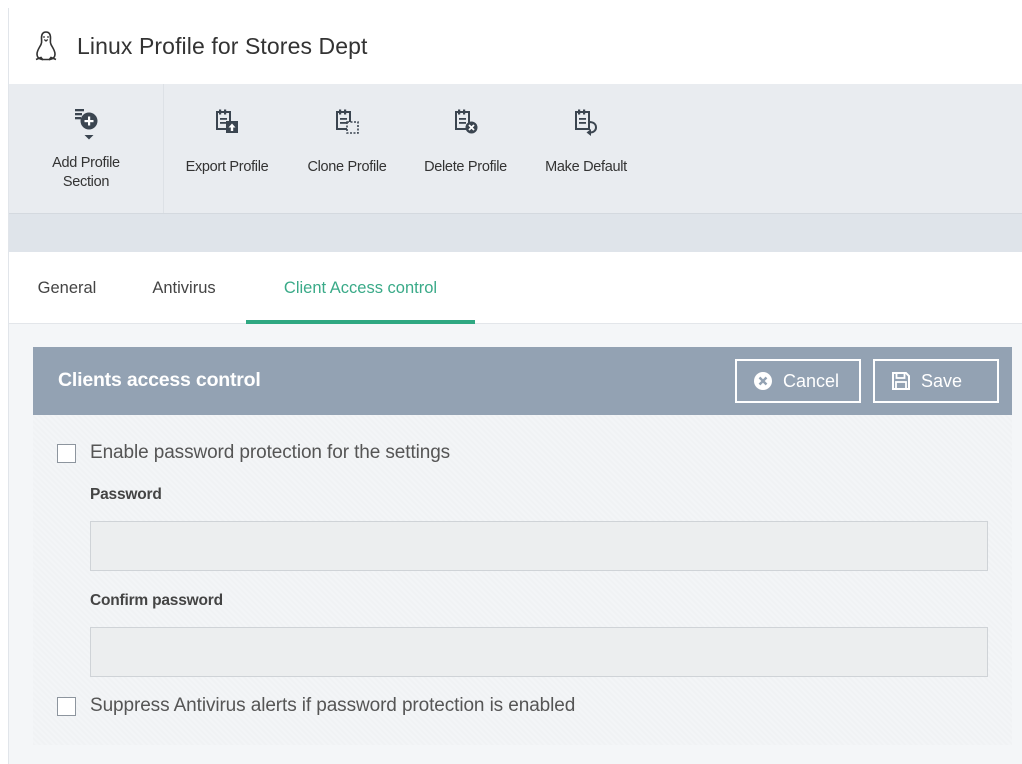 Image resolution: width=1022 pixels, height=764 pixels. What do you see at coordinates (126, 494) in the screenshot?
I see `password-label: Password` at bounding box center [126, 494].